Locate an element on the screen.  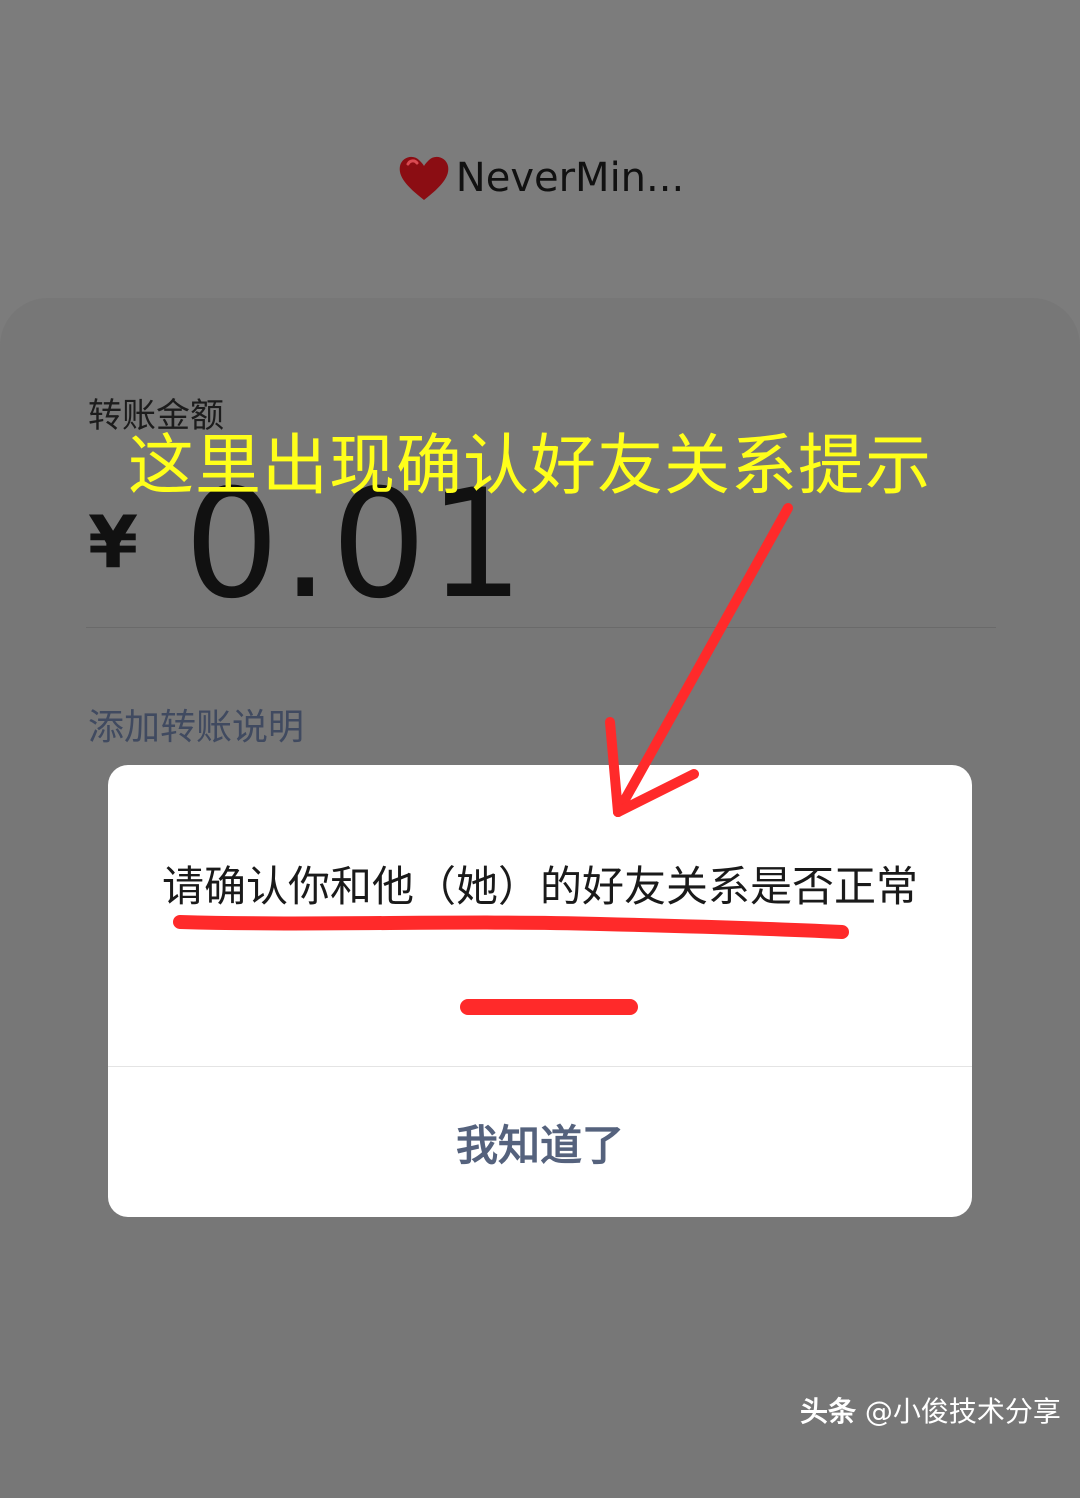
watermark: 头条 @小俊技术分享 is located at coordinates (930, 1410).